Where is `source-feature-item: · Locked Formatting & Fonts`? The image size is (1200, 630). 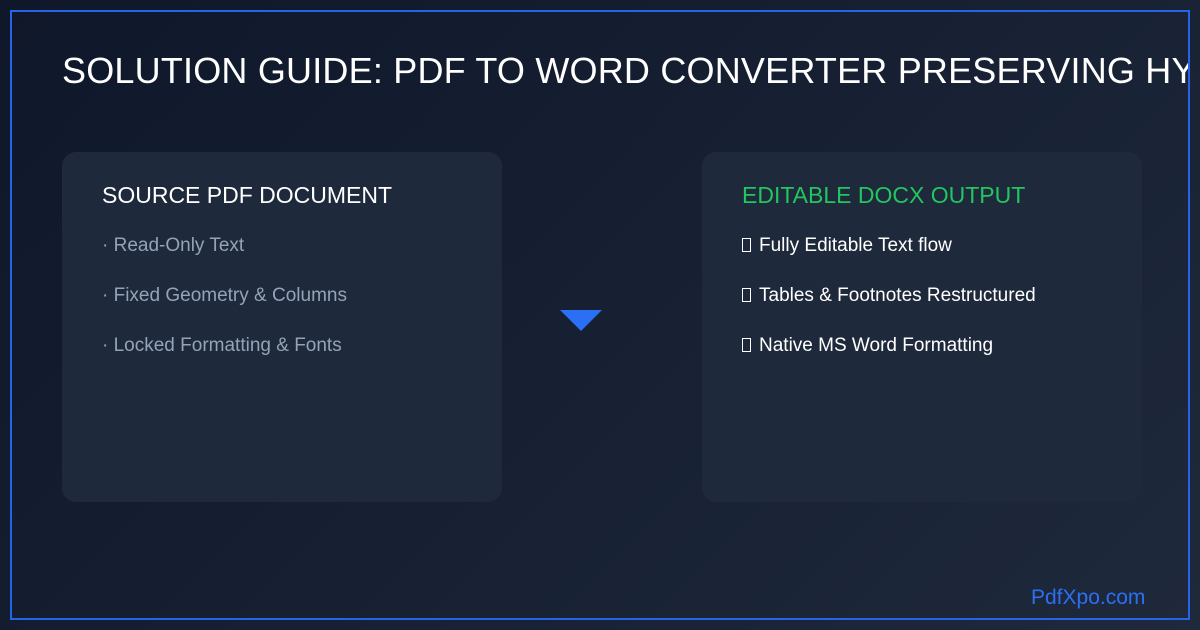
source-feature-item: · Locked Formatting & Fonts is located at coordinates (222, 345).